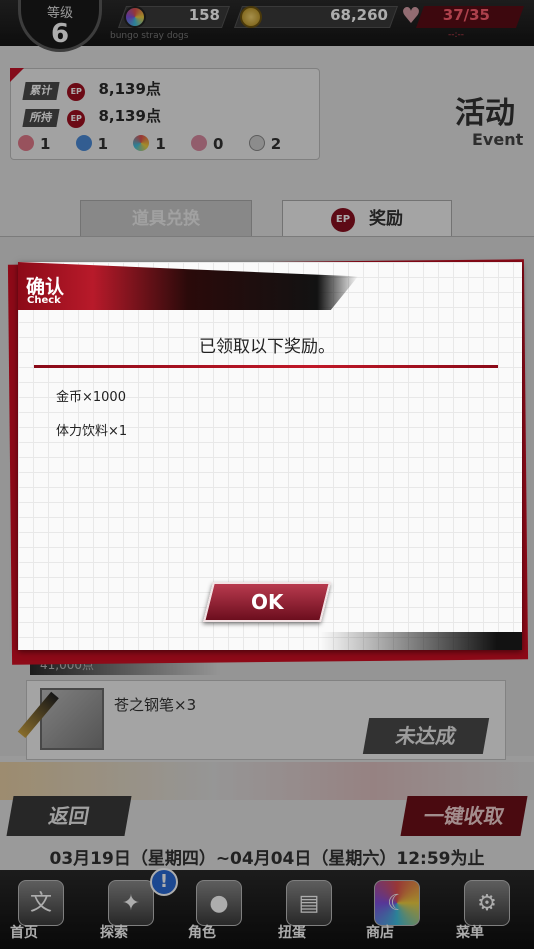 This screenshot has width=534, height=949. Describe the element at coordinates (266, 366) in the screenshot. I see `dialog-divider` at that location.